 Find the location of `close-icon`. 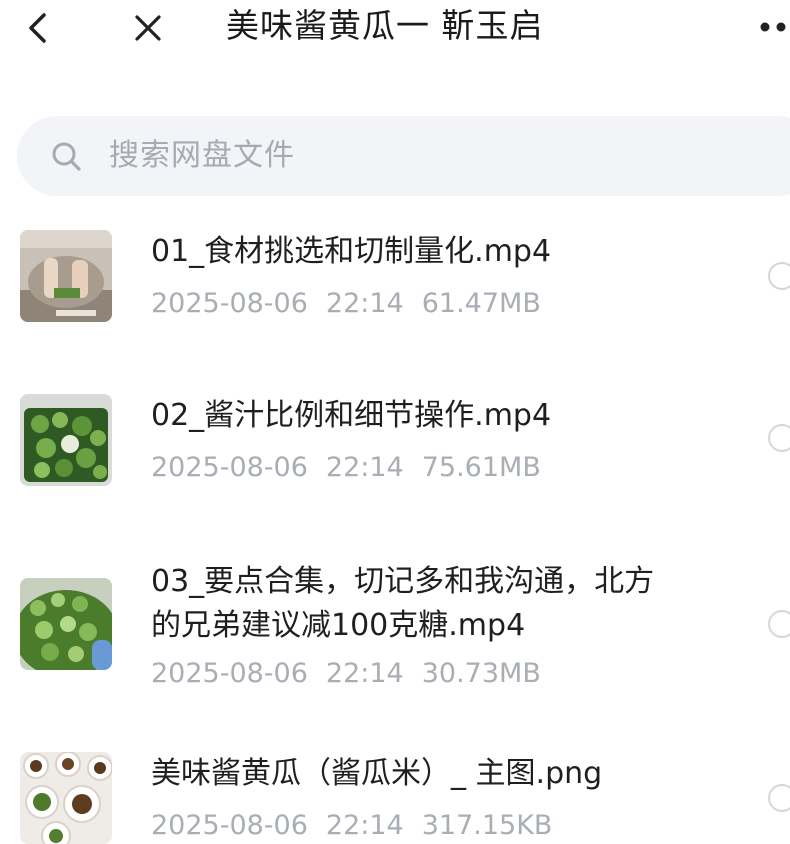

close-icon is located at coordinates (148, 28).